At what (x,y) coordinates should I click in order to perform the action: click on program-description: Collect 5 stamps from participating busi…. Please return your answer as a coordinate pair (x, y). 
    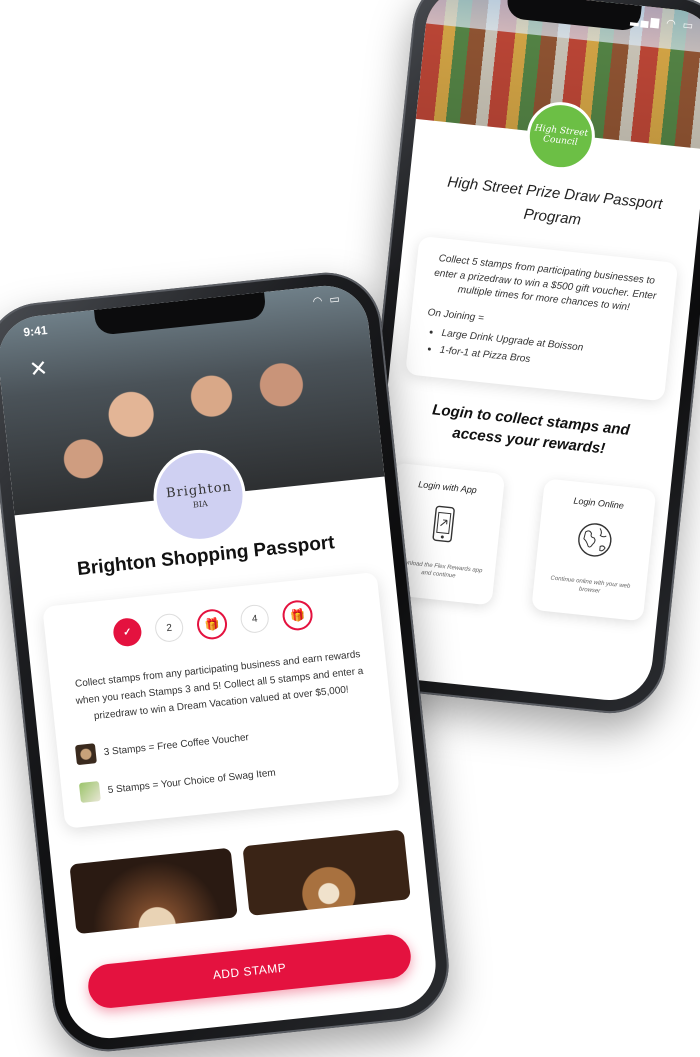
    Looking at the image, I should click on (545, 283).